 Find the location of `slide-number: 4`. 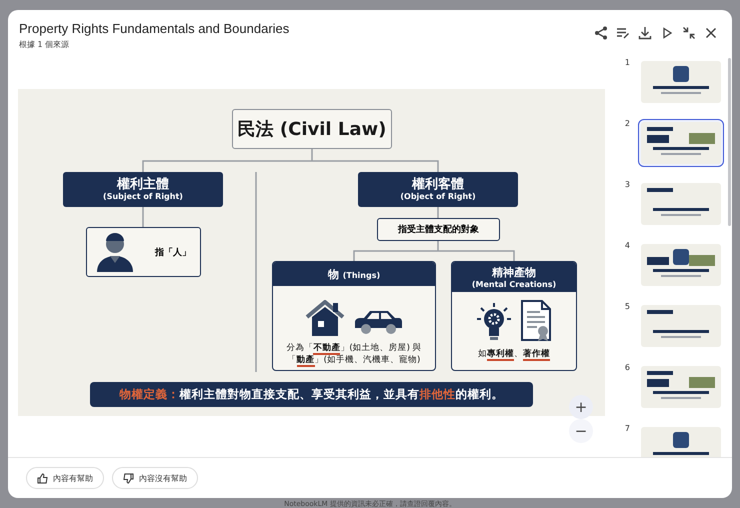

slide-number: 4 is located at coordinates (627, 245).